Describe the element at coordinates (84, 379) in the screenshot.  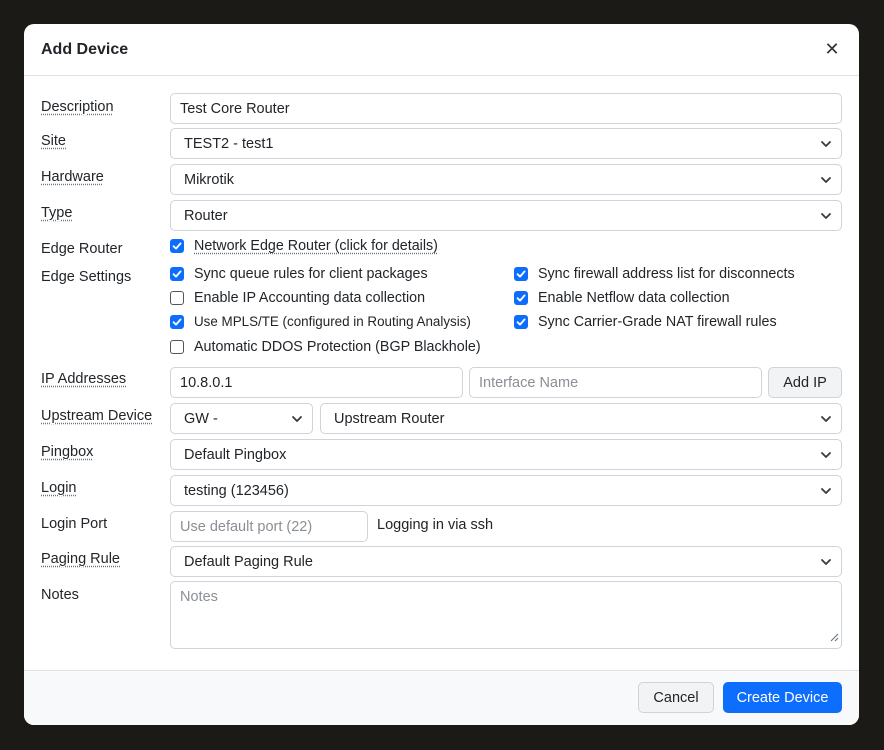
I see `ip-addresses-label: IP Addresses` at that location.